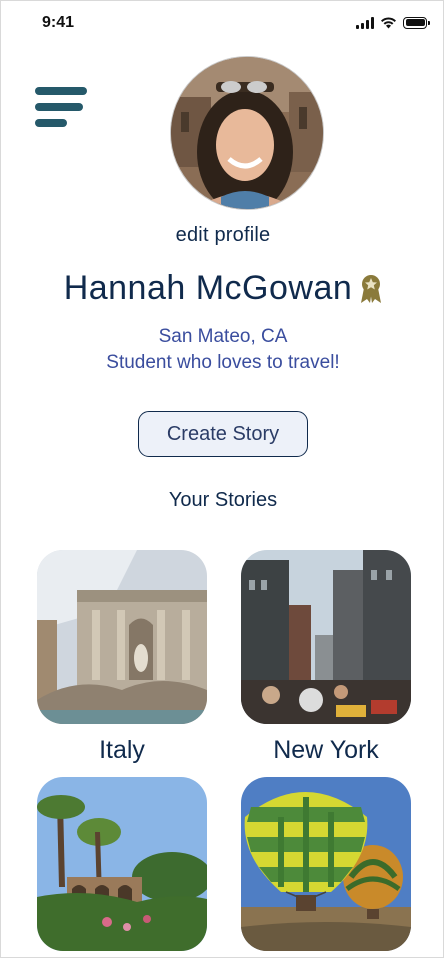 Image resolution: width=444 pixels, height=958 pixels. What do you see at coordinates (223, 434) in the screenshot?
I see `create-story-button: Create Story` at bounding box center [223, 434].